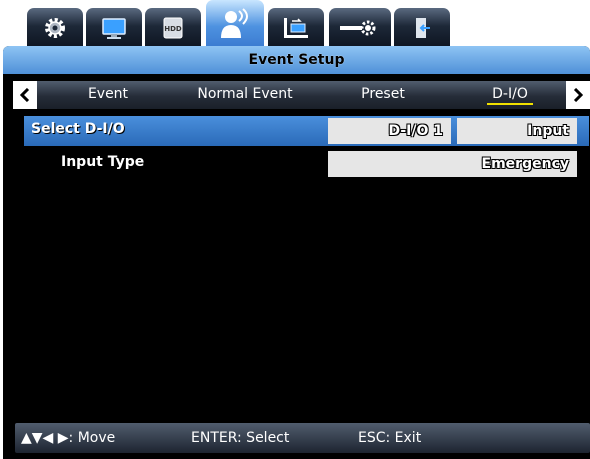 The height and width of the screenshot is (459, 590). What do you see at coordinates (45, 438) in the screenshot?
I see `arrow-keys-icon: ▲▼◀ ▶` at bounding box center [45, 438].